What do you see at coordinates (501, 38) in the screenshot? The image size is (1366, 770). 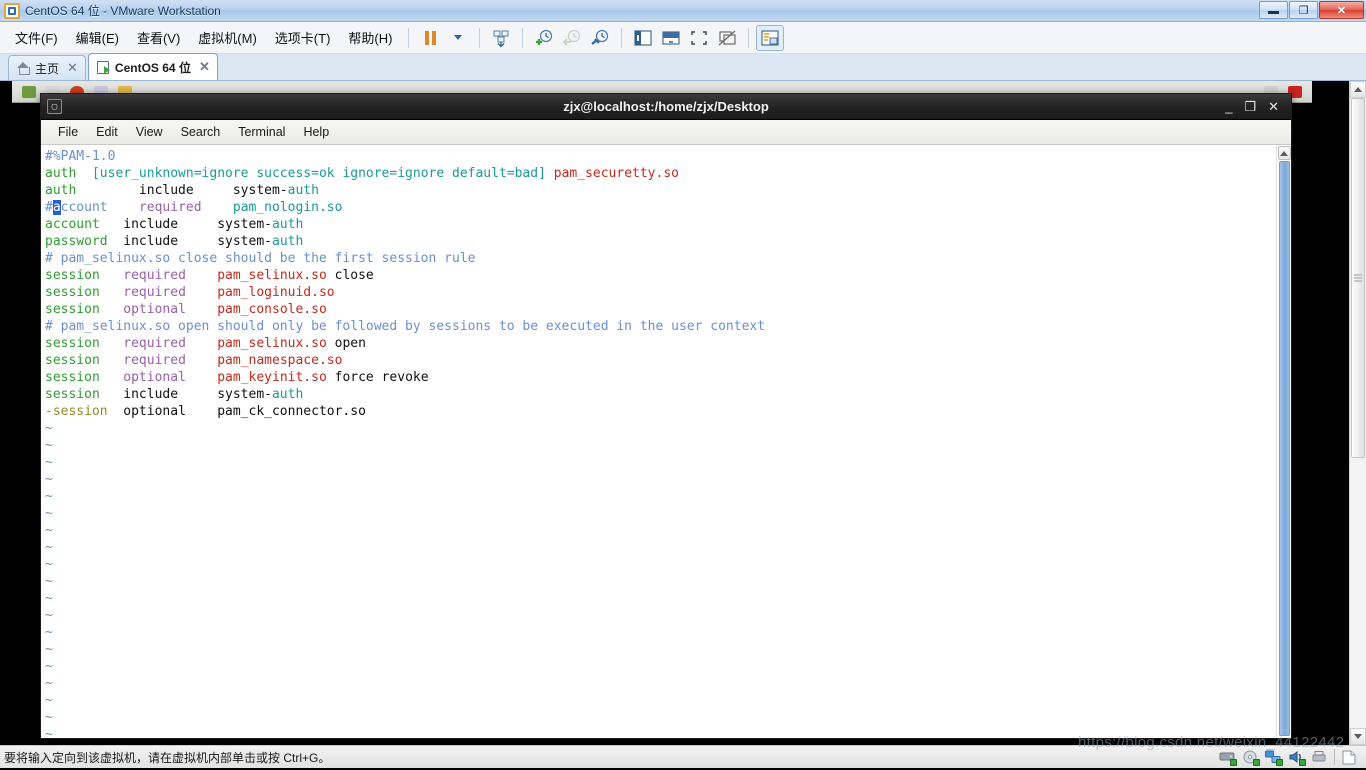 I see `send-ctrl-alt-del-button` at bounding box center [501, 38].